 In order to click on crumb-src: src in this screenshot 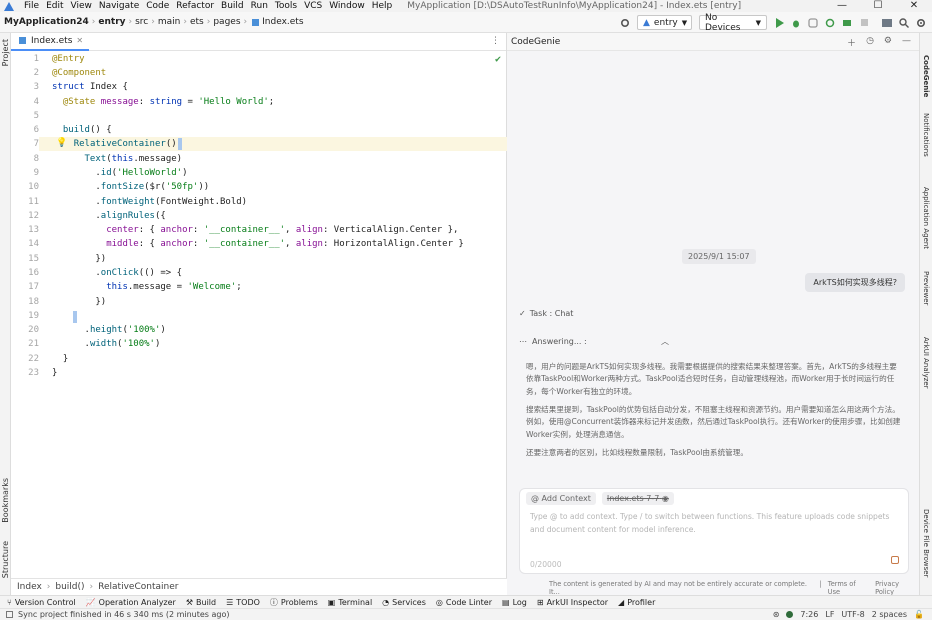, I will do `click(141, 22)`.